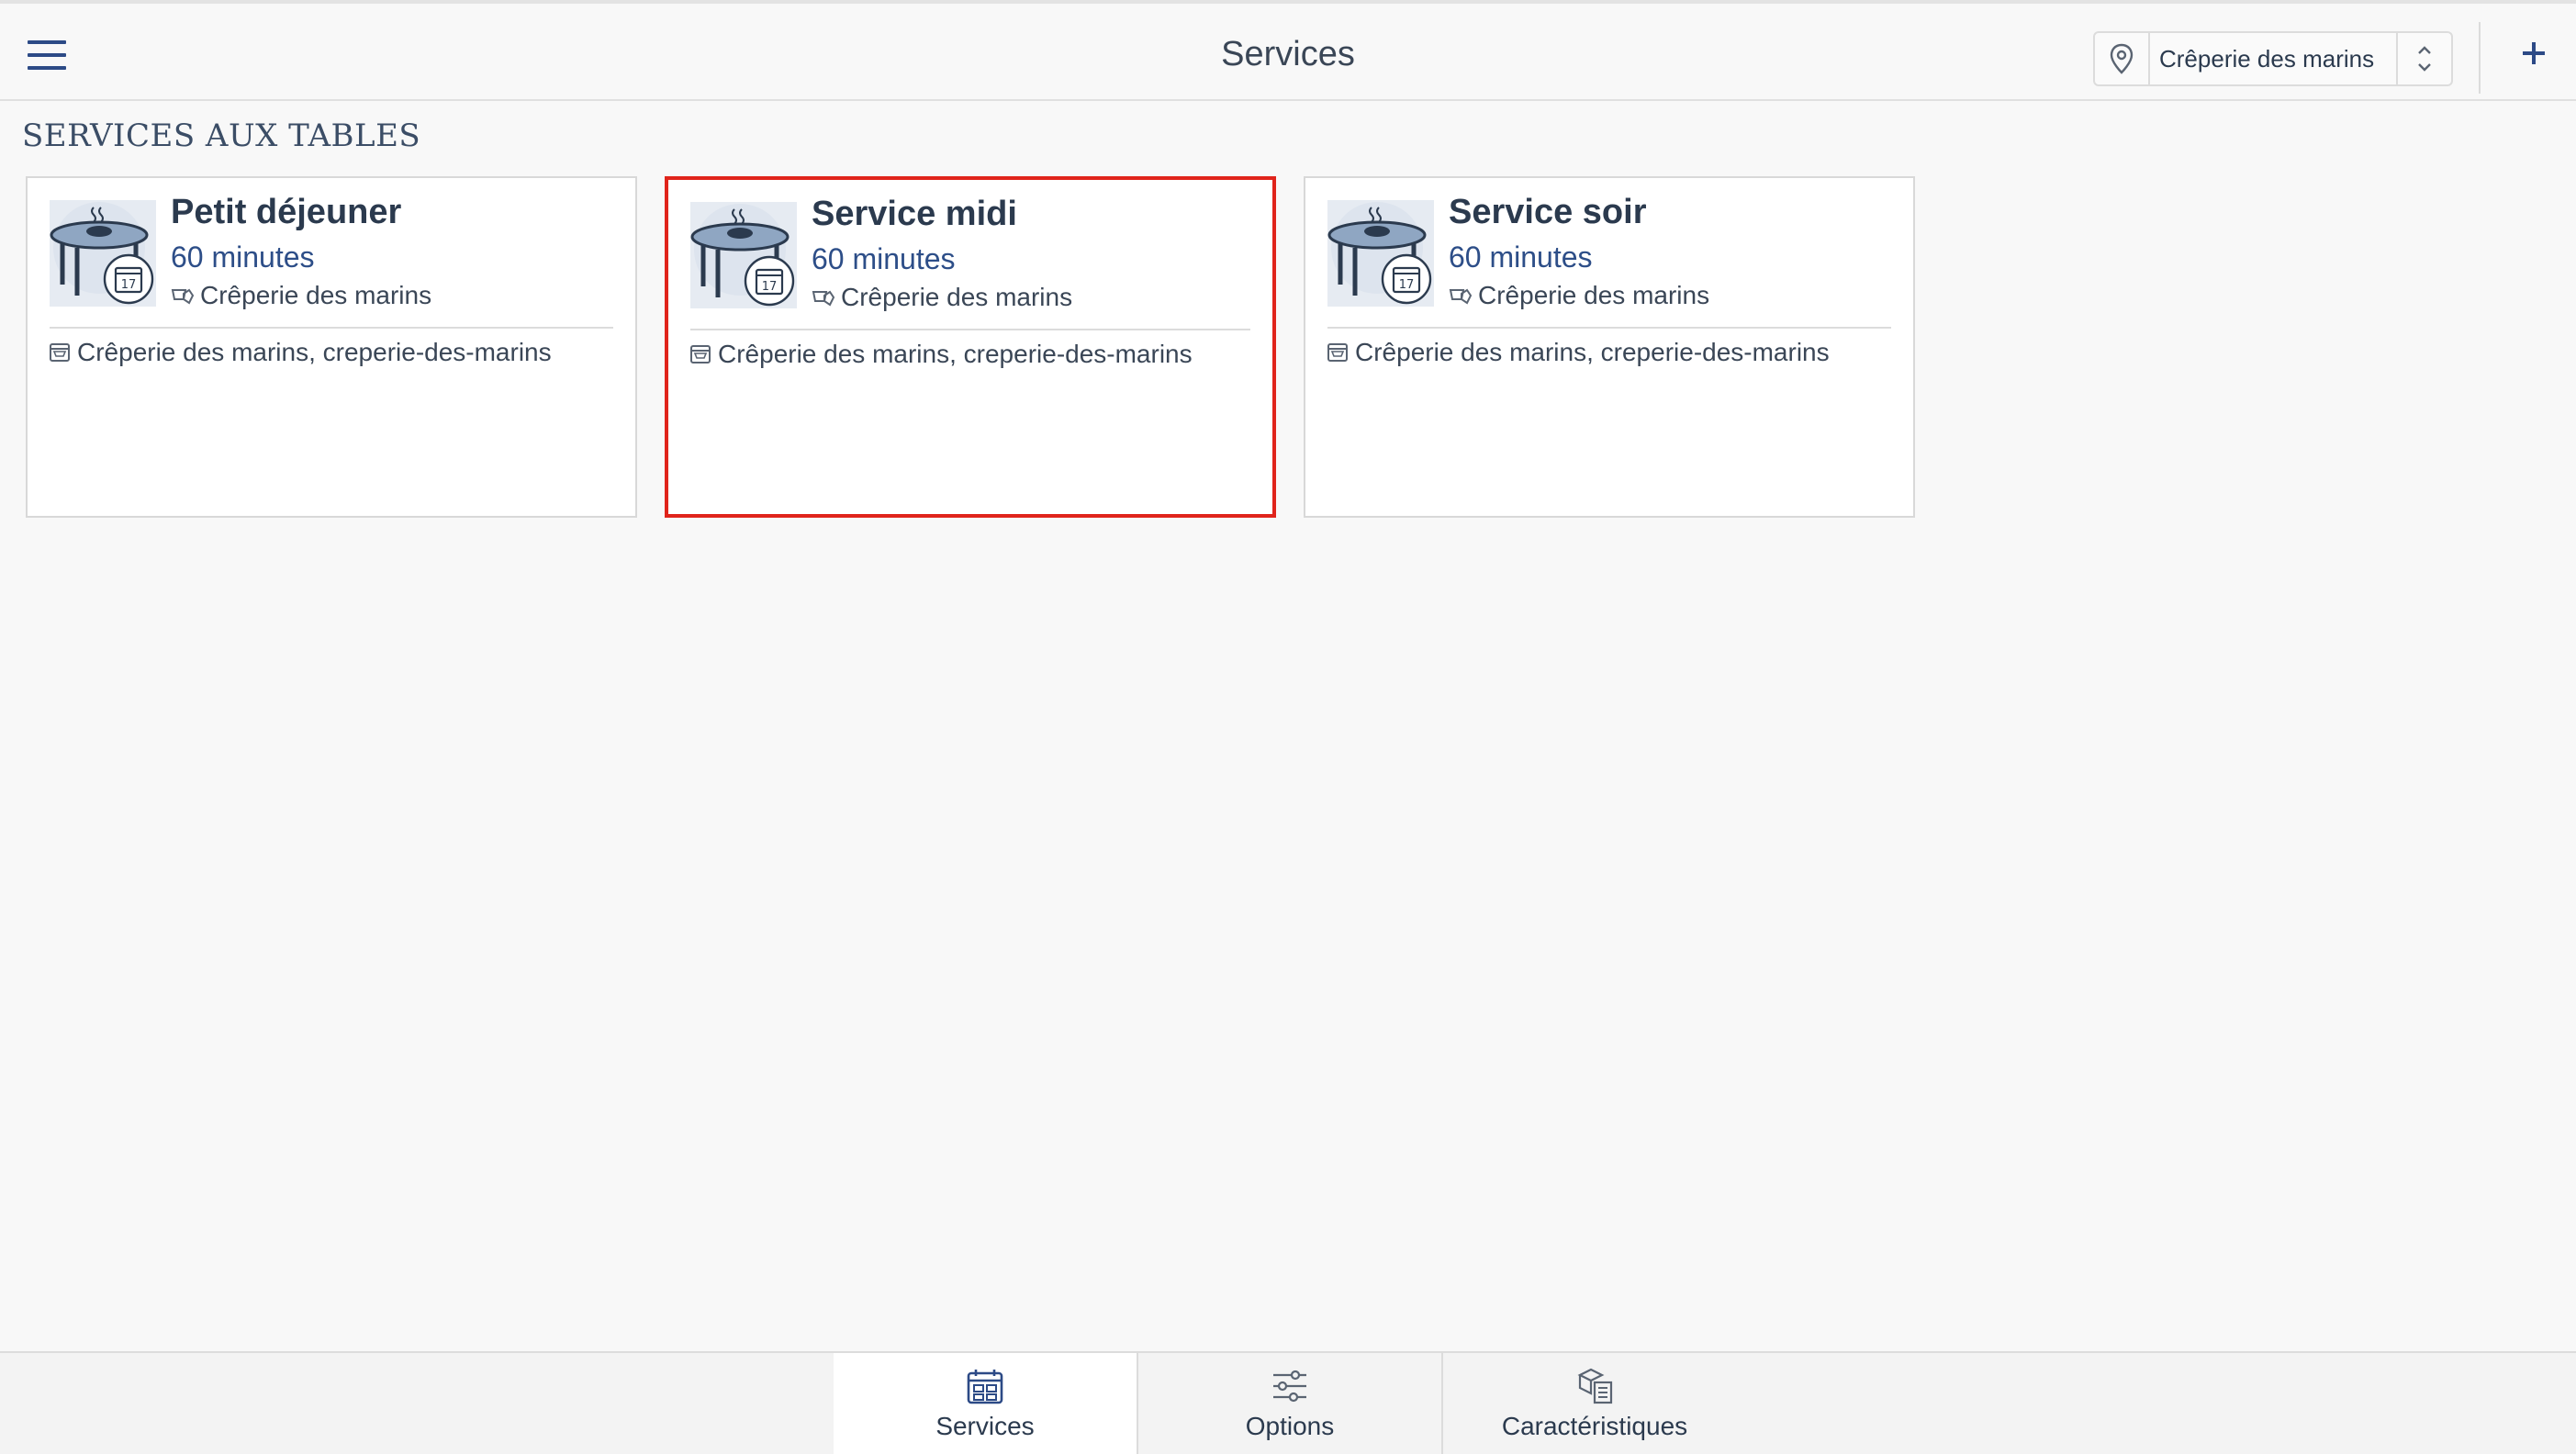 Image resolution: width=2576 pixels, height=1454 pixels. What do you see at coordinates (221, 135) in the screenshot?
I see `section-title: SERVICES AUX TABLES` at bounding box center [221, 135].